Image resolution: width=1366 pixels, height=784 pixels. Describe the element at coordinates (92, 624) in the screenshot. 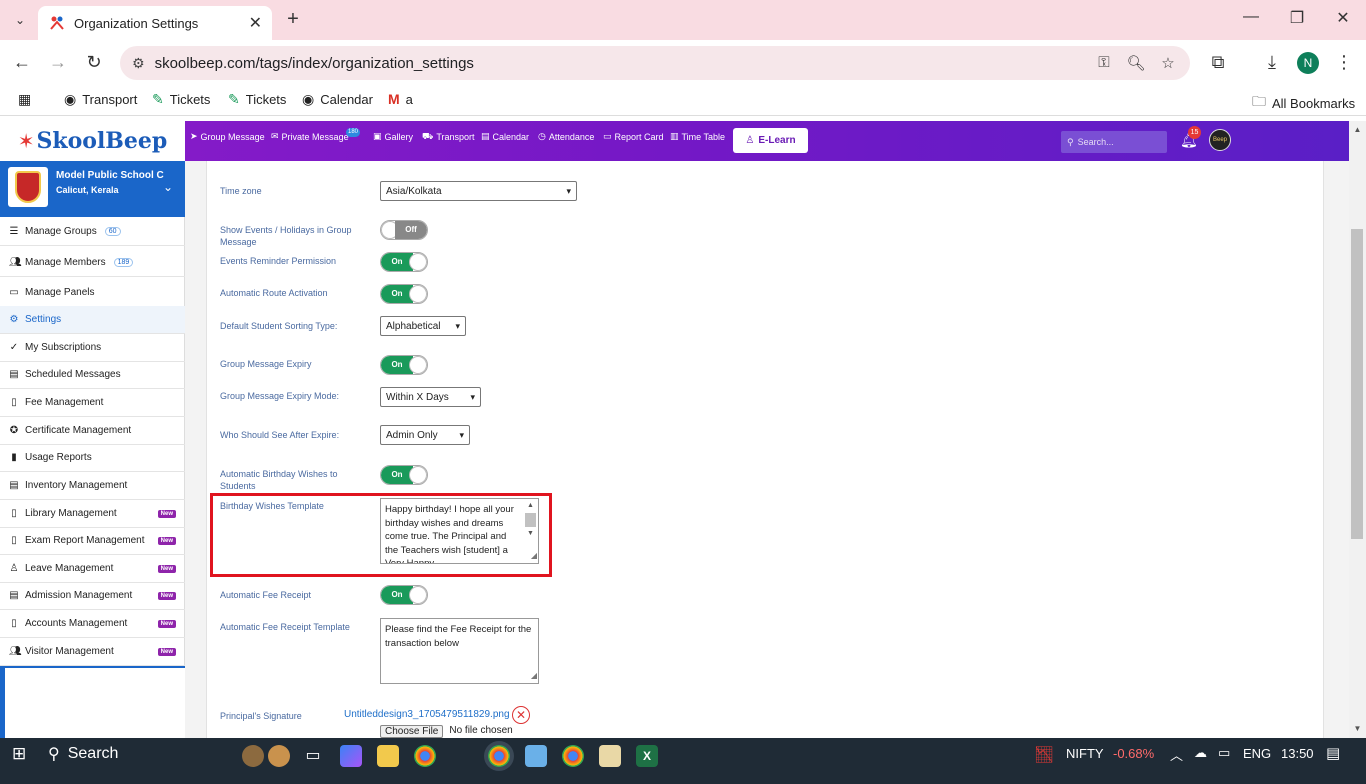

I see `sidebar-item-accounts-management: ▯ Accounts Management New` at that location.